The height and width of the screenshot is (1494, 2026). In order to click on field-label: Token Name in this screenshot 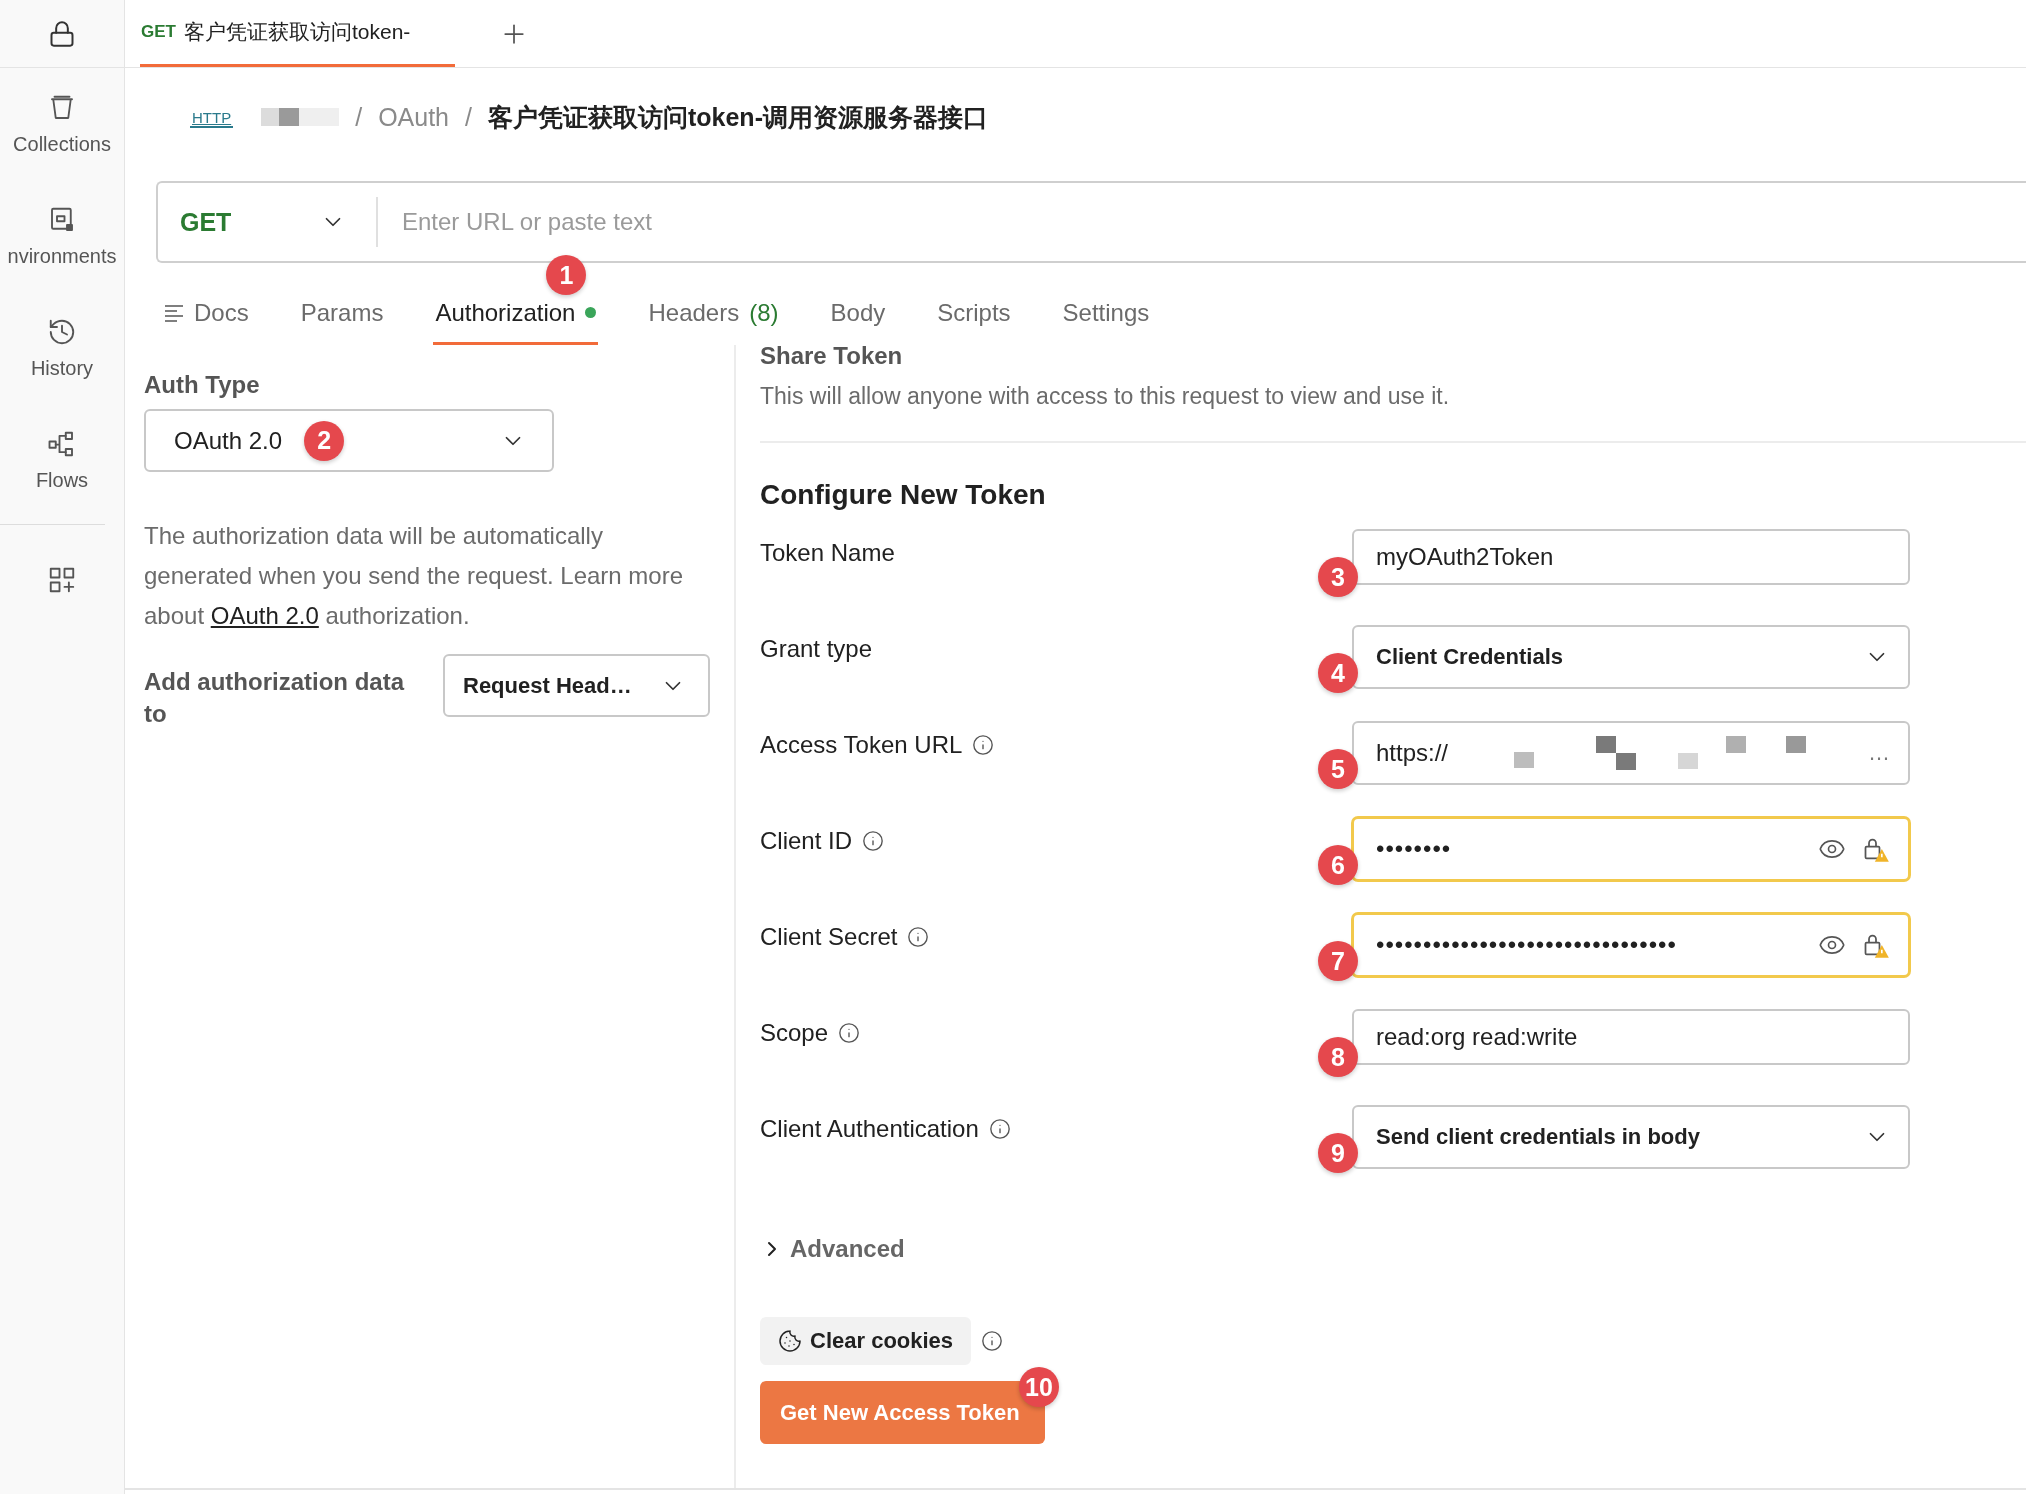, I will do `click(827, 553)`.